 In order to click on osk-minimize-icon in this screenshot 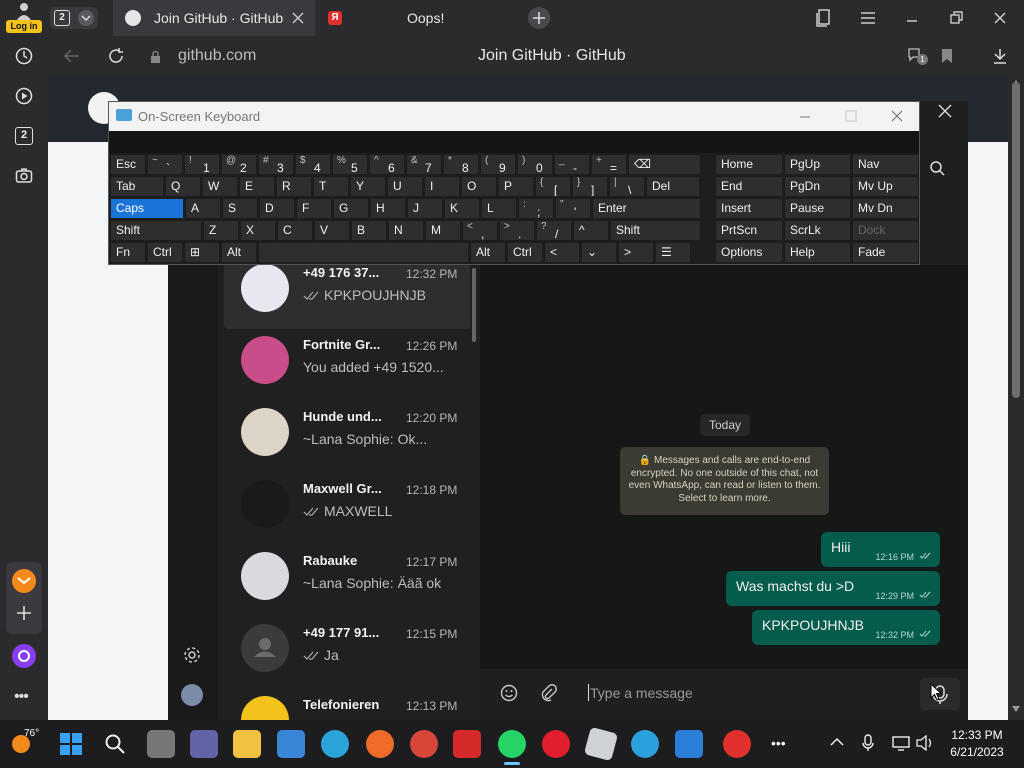, I will do `click(805, 116)`.